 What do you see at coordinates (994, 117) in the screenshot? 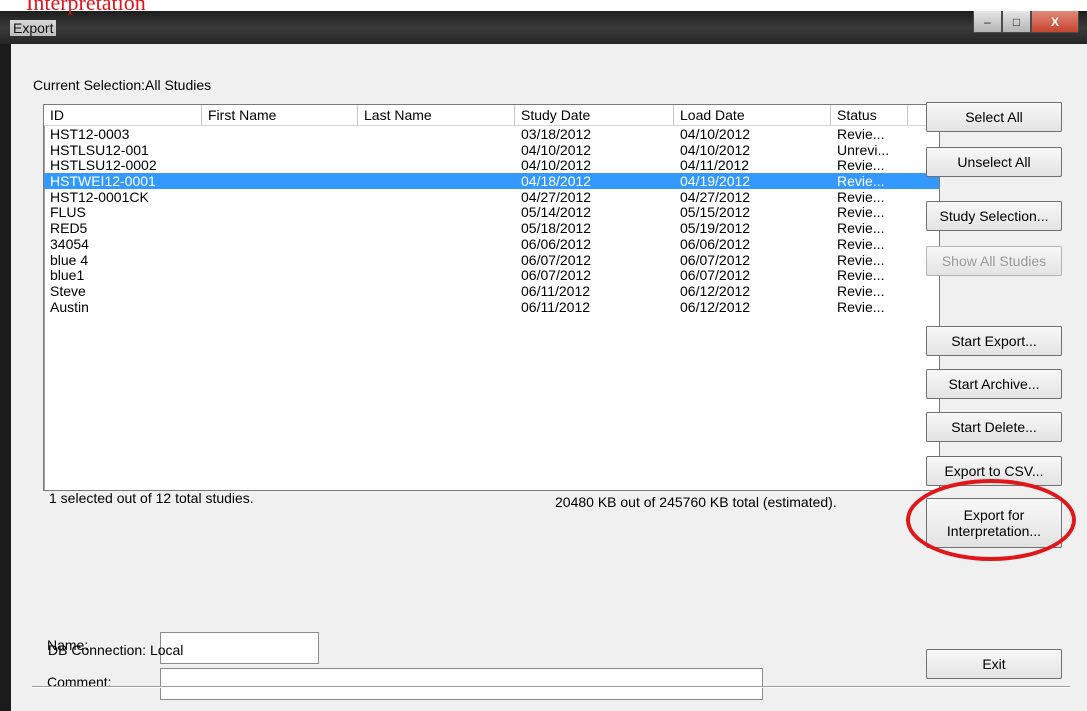
I see `select-all-button: Select All` at bounding box center [994, 117].